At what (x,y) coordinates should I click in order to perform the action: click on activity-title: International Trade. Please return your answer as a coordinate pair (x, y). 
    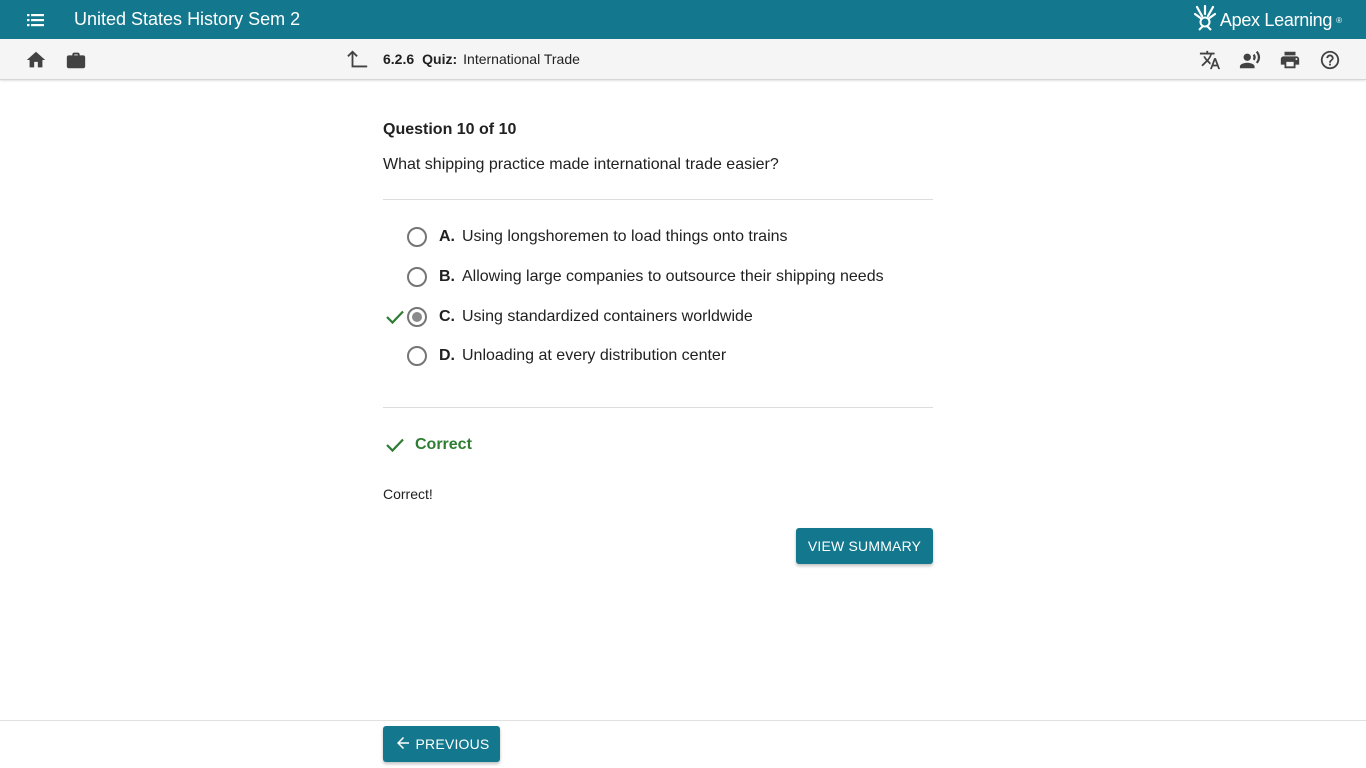
    Looking at the image, I should click on (521, 59).